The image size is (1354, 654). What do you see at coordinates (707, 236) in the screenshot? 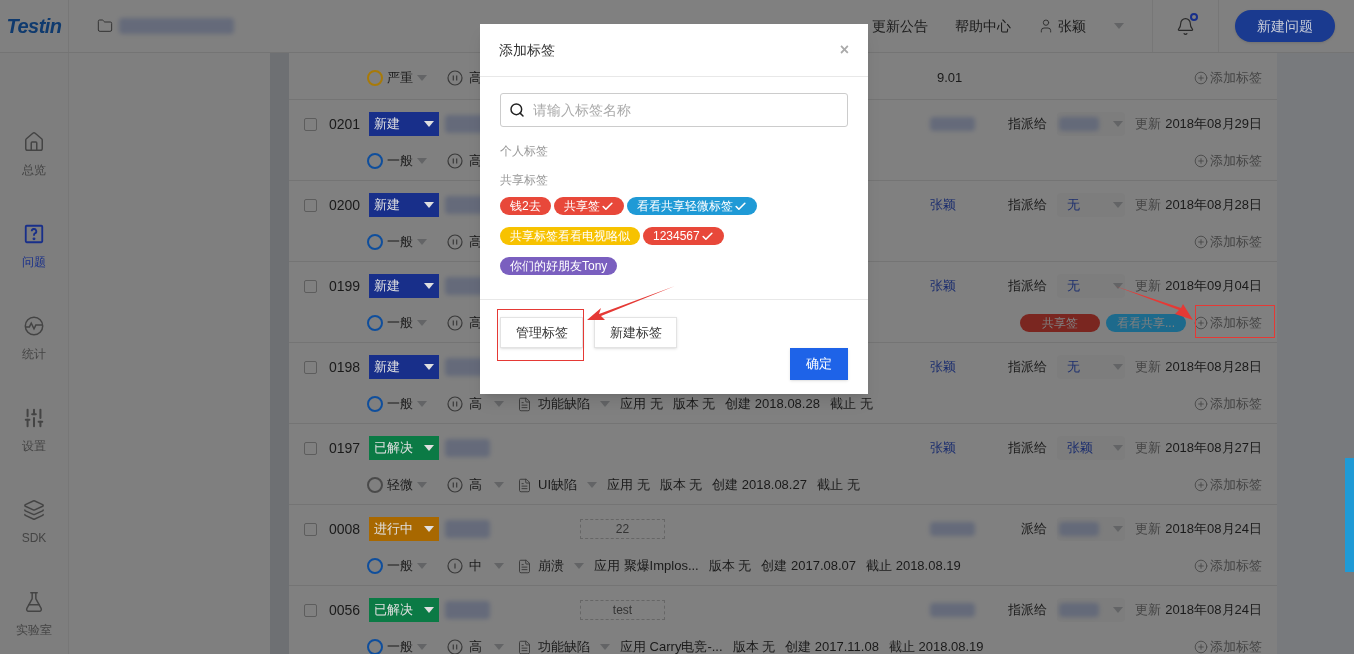
I see `check-icon` at bounding box center [707, 236].